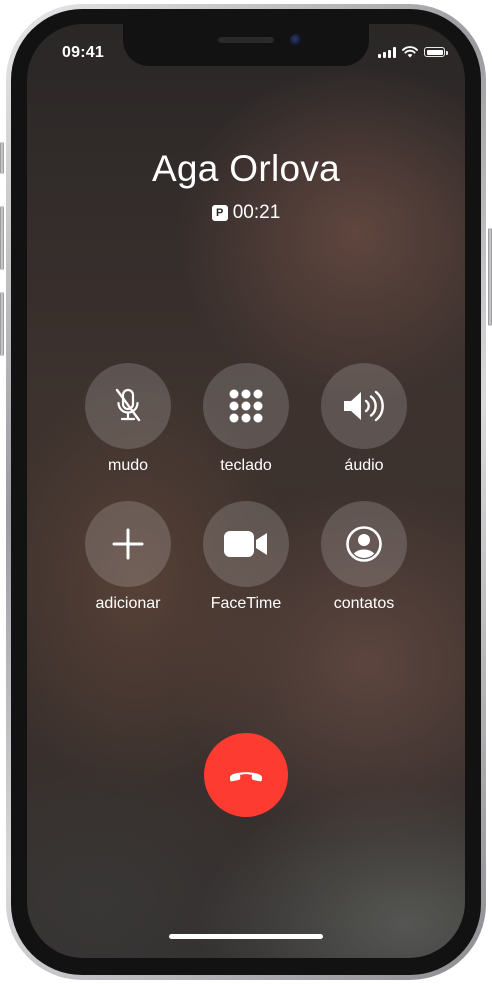 The width and height of the screenshot is (492, 984). I want to click on keypad-icon, so click(246, 406).